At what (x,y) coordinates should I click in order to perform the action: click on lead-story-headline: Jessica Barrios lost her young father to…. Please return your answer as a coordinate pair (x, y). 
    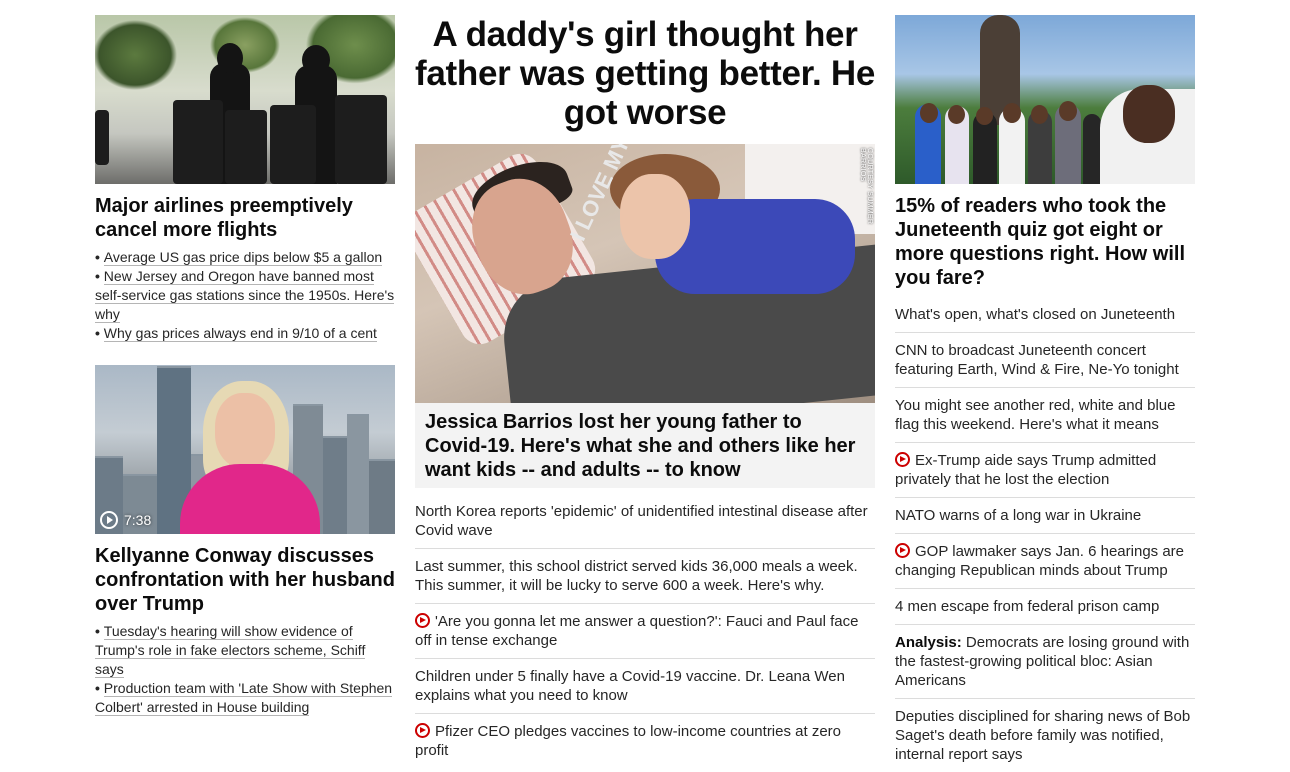
    Looking at the image, I should click on (645, 445).